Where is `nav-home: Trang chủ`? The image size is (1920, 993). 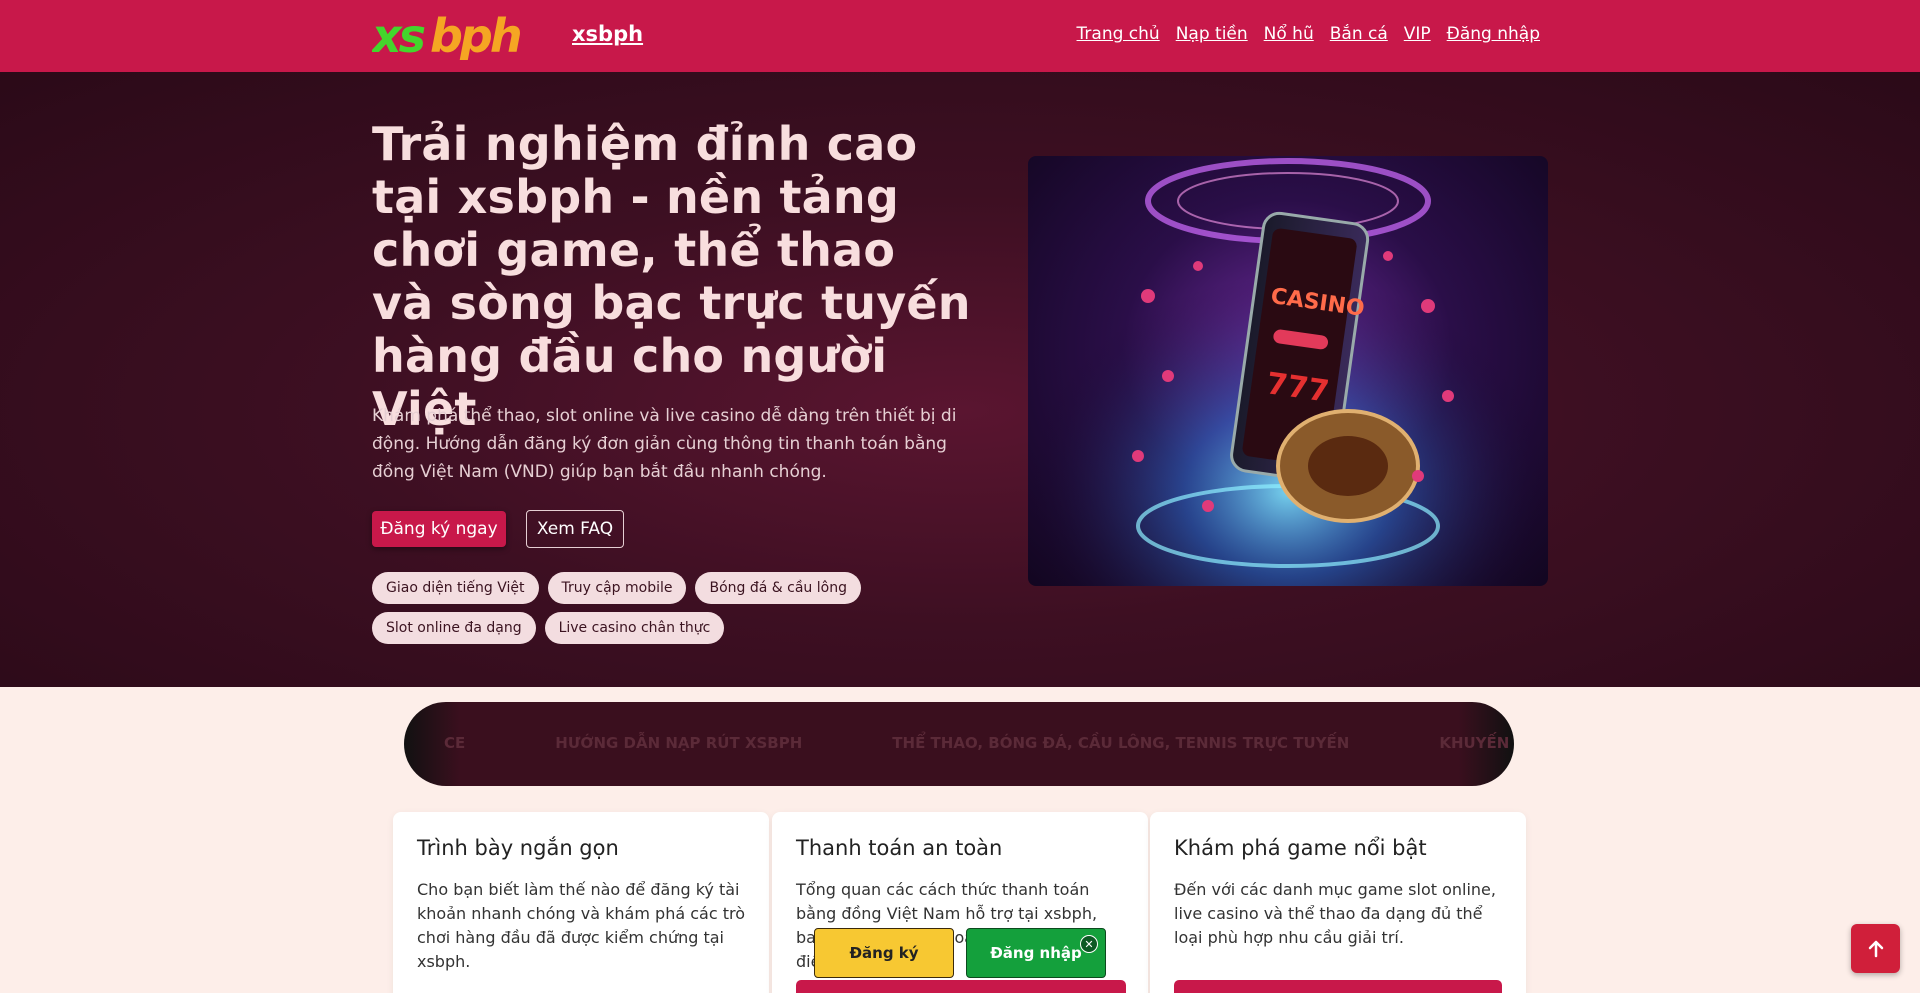
nav-home: Trang chủ is located at coordinates (1118, 34).